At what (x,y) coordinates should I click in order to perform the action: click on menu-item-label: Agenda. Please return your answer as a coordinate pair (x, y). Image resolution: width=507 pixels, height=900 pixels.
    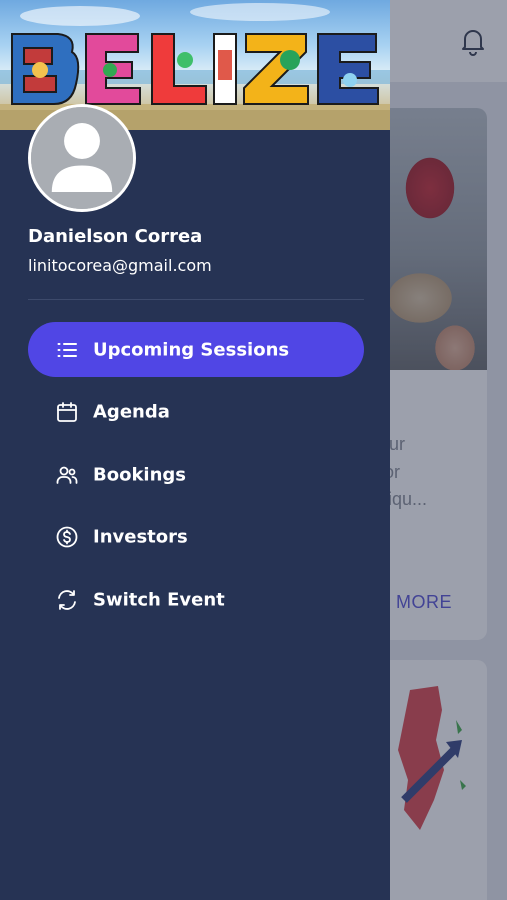
    Looking at the image, I should click on (131, 412).